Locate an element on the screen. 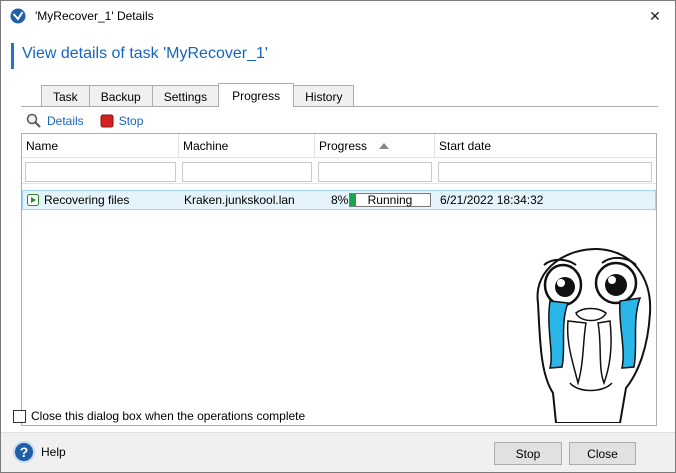 The width and height of the screenshot is (676, 473). filter-row is located at coordinates (339, 171).